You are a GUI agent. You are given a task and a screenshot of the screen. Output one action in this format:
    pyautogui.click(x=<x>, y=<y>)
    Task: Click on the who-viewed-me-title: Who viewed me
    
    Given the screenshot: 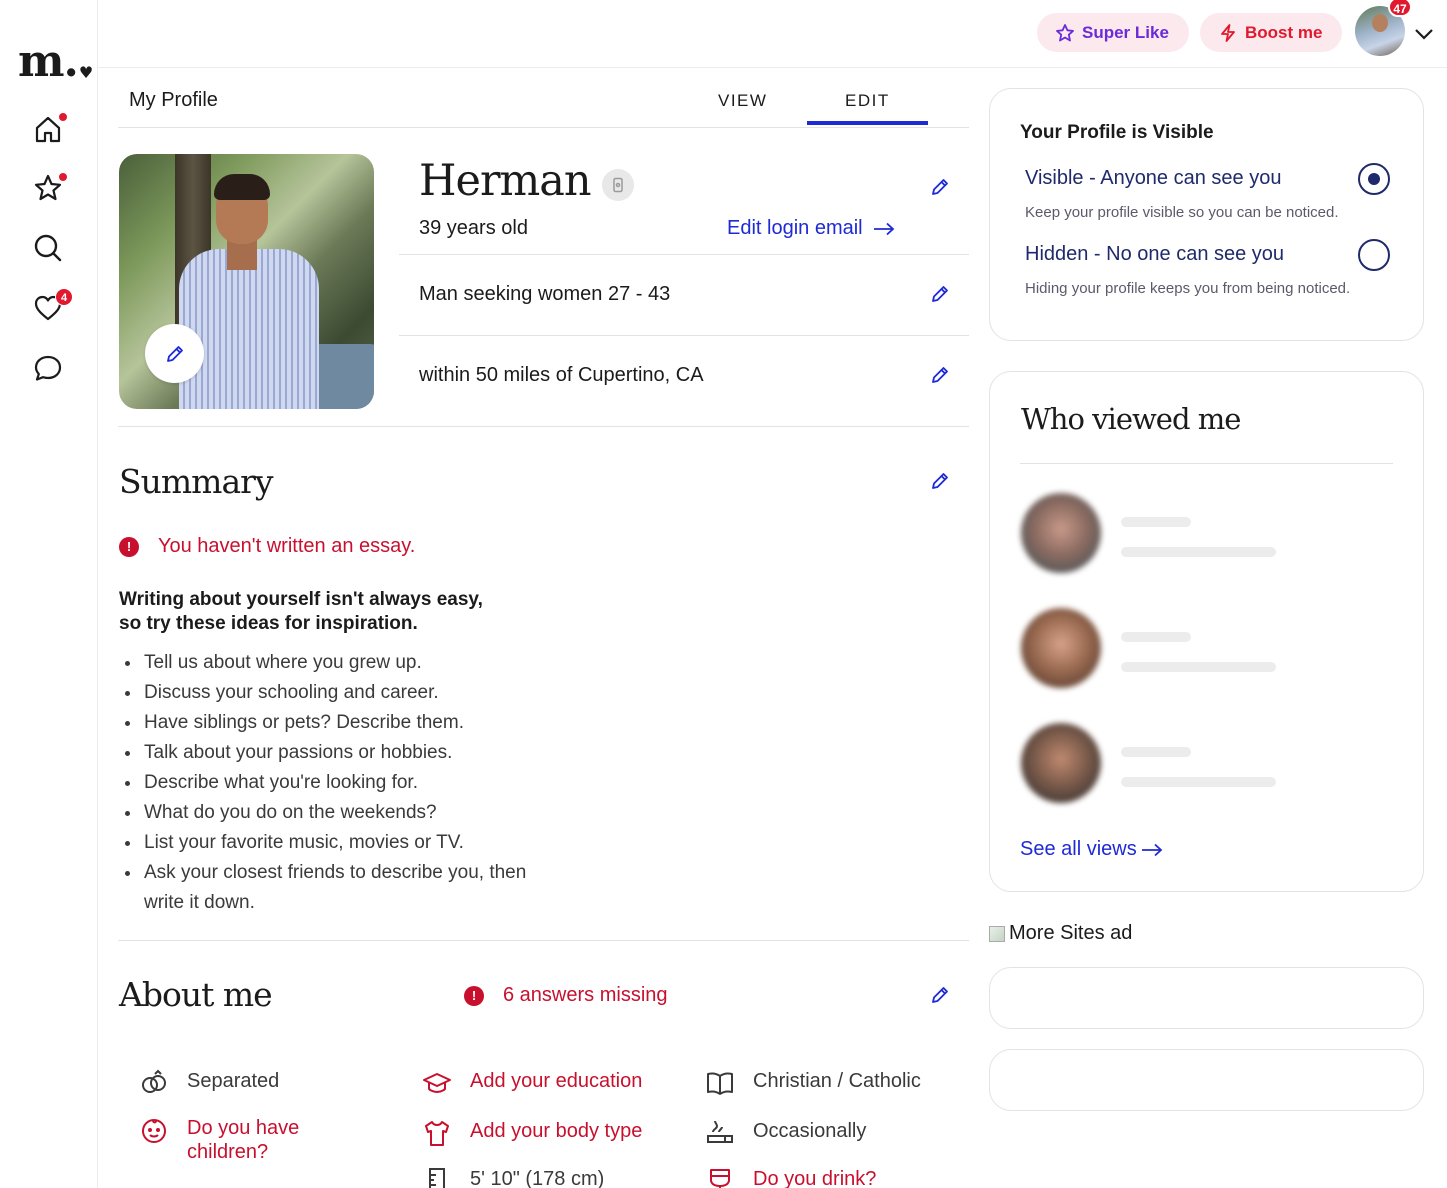 What is the action you would take?
    pyautogui.click(x=1131, y=419)
    